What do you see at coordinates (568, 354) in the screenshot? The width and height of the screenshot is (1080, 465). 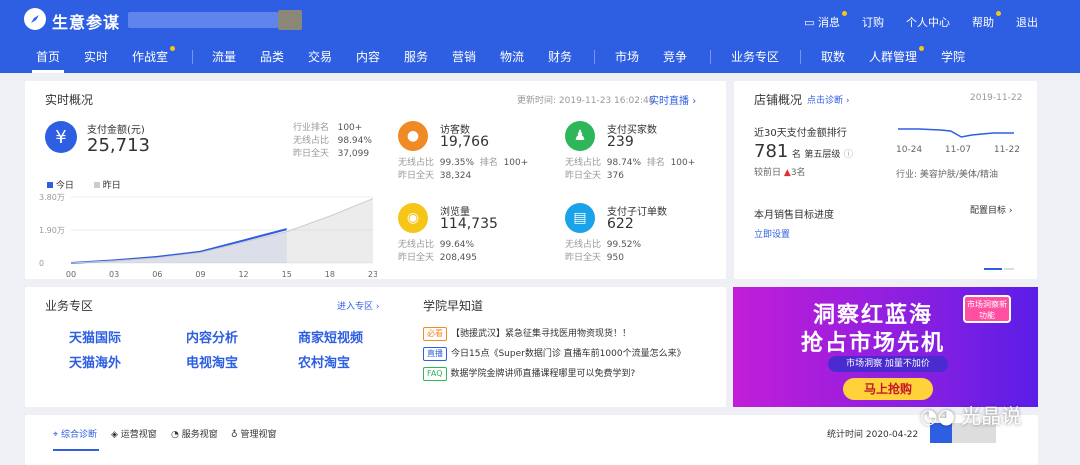 I see `academy-text: 今日15点《Super数据门诊 直播车前1000个流量怎么来》` at bounding box center [568, 354].